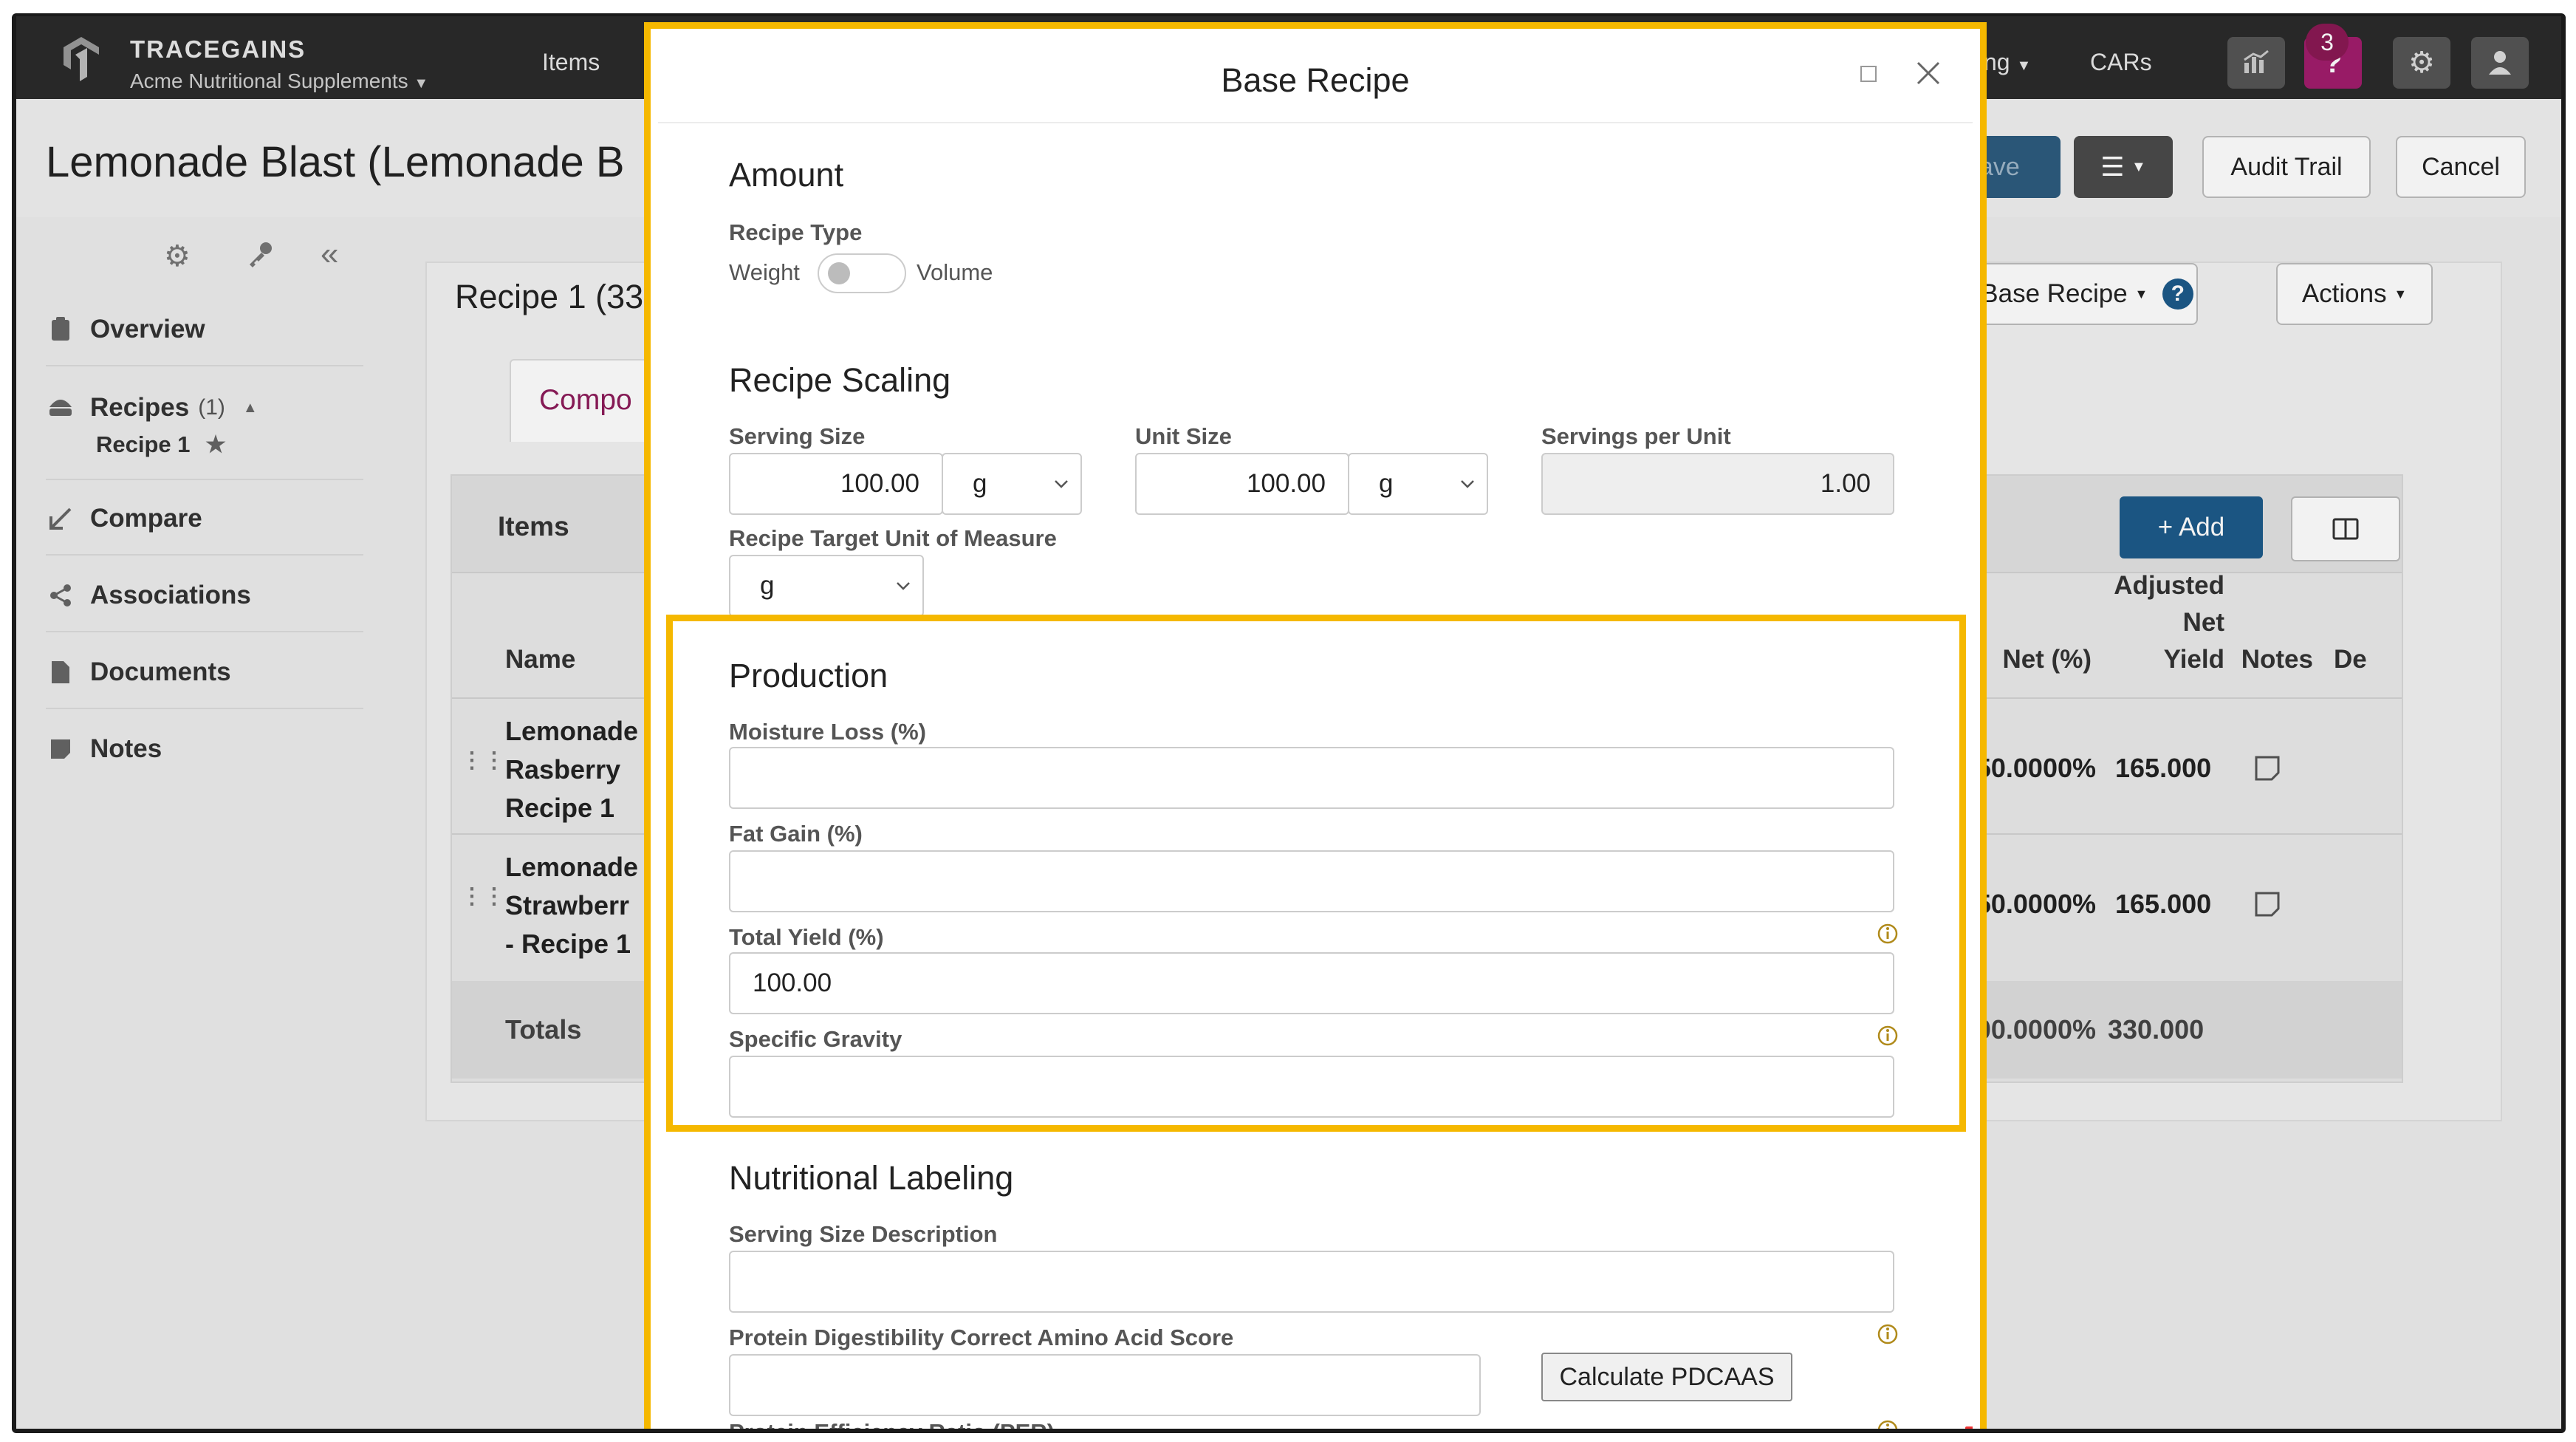 Image resolution: width=2576 pixels, height=1442 pixels. I want to click on per-label: Protein Efficiency Ratio (PER), so click(892, 1424).